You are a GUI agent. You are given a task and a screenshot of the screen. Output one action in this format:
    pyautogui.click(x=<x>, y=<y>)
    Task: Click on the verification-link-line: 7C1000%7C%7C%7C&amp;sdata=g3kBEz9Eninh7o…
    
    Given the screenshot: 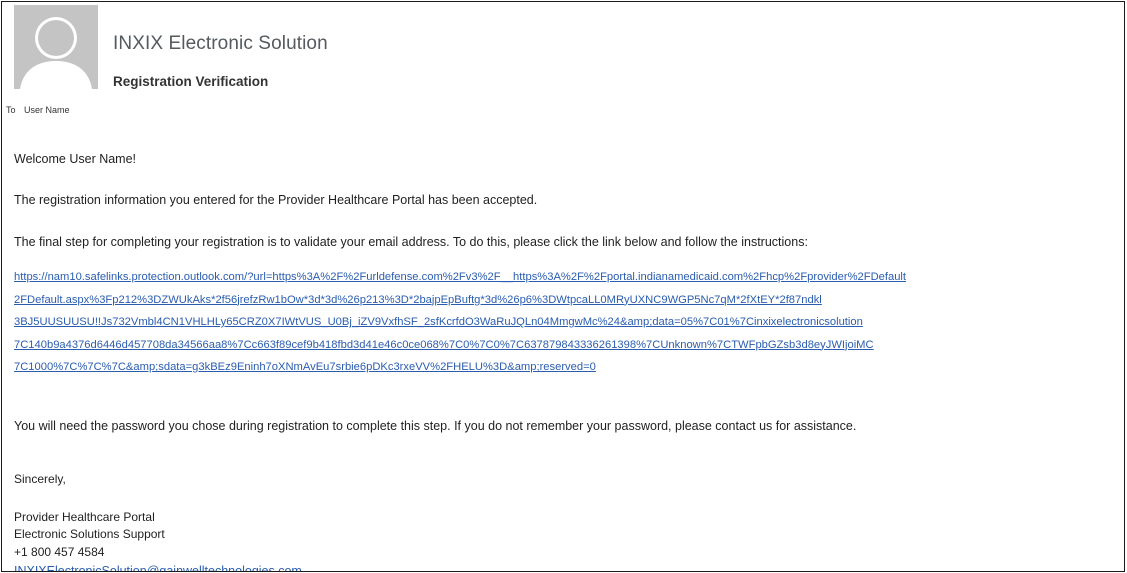 What is the action you would take?
    pyautogui.click(x=569, y=367)
    